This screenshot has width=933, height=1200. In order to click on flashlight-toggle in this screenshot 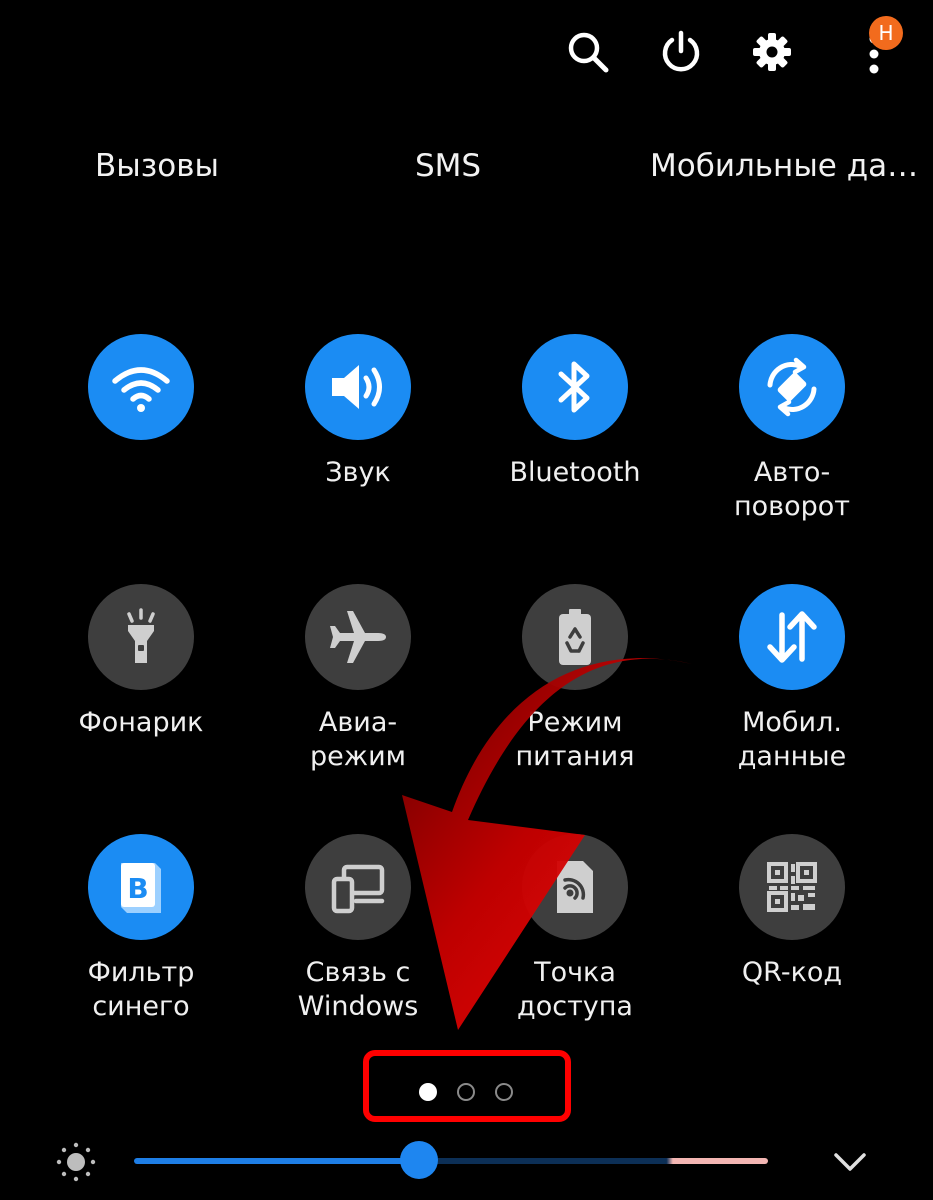, I will do `click(141, 637)`.